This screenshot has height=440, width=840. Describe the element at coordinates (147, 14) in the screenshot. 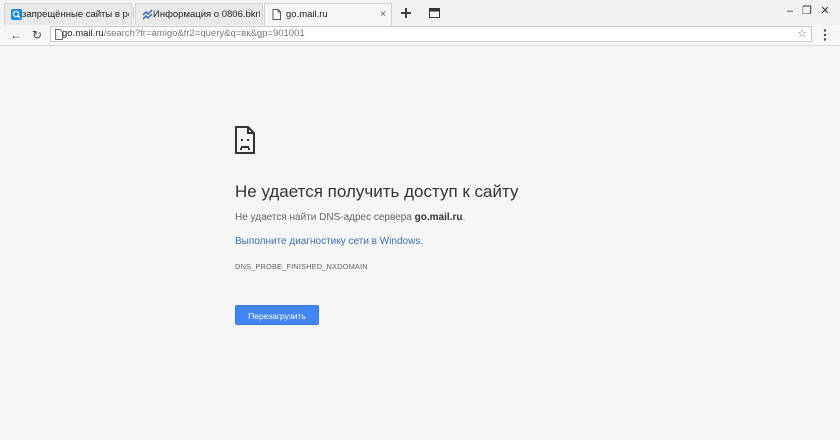

I see `bkrbets-favicon-icon` at that location.